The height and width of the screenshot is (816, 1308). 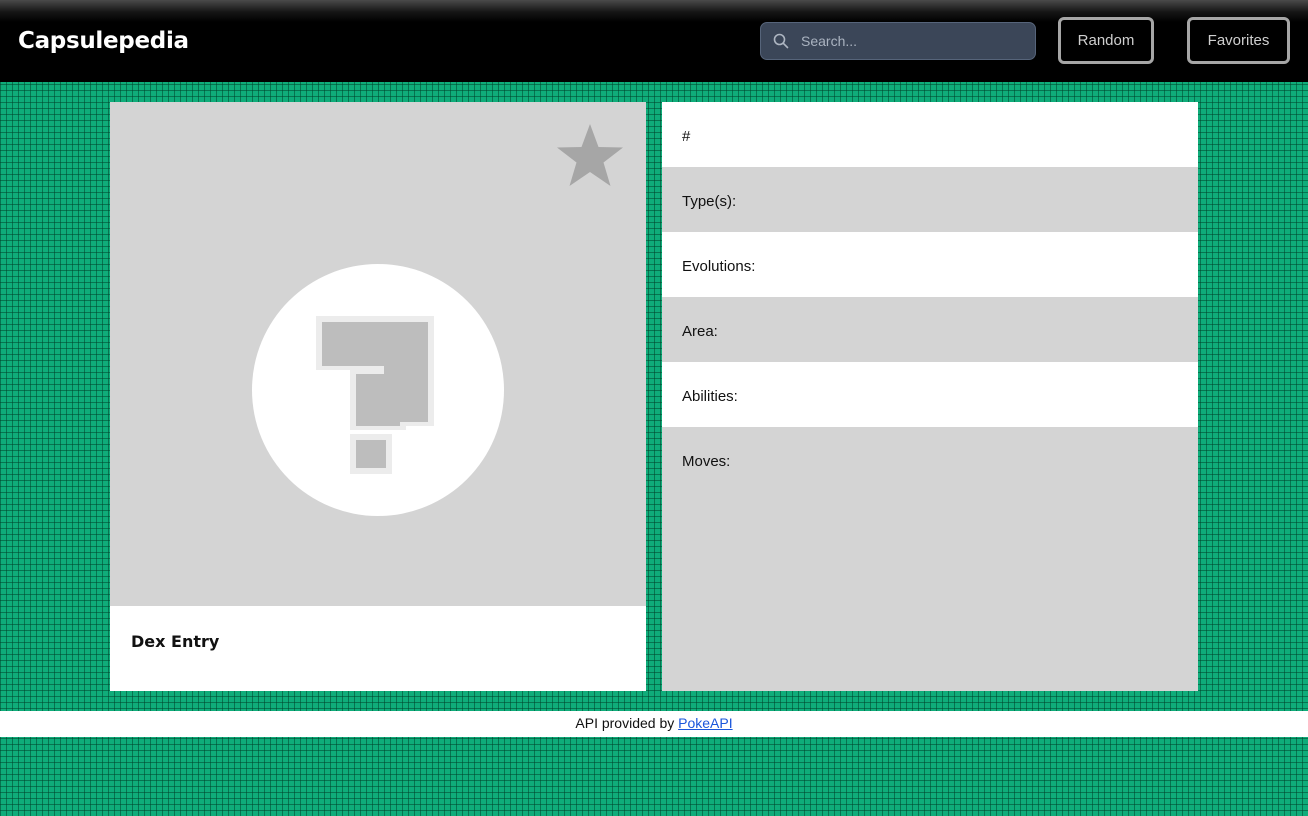 I want to click on search-icon, so click(x=781, y=41).